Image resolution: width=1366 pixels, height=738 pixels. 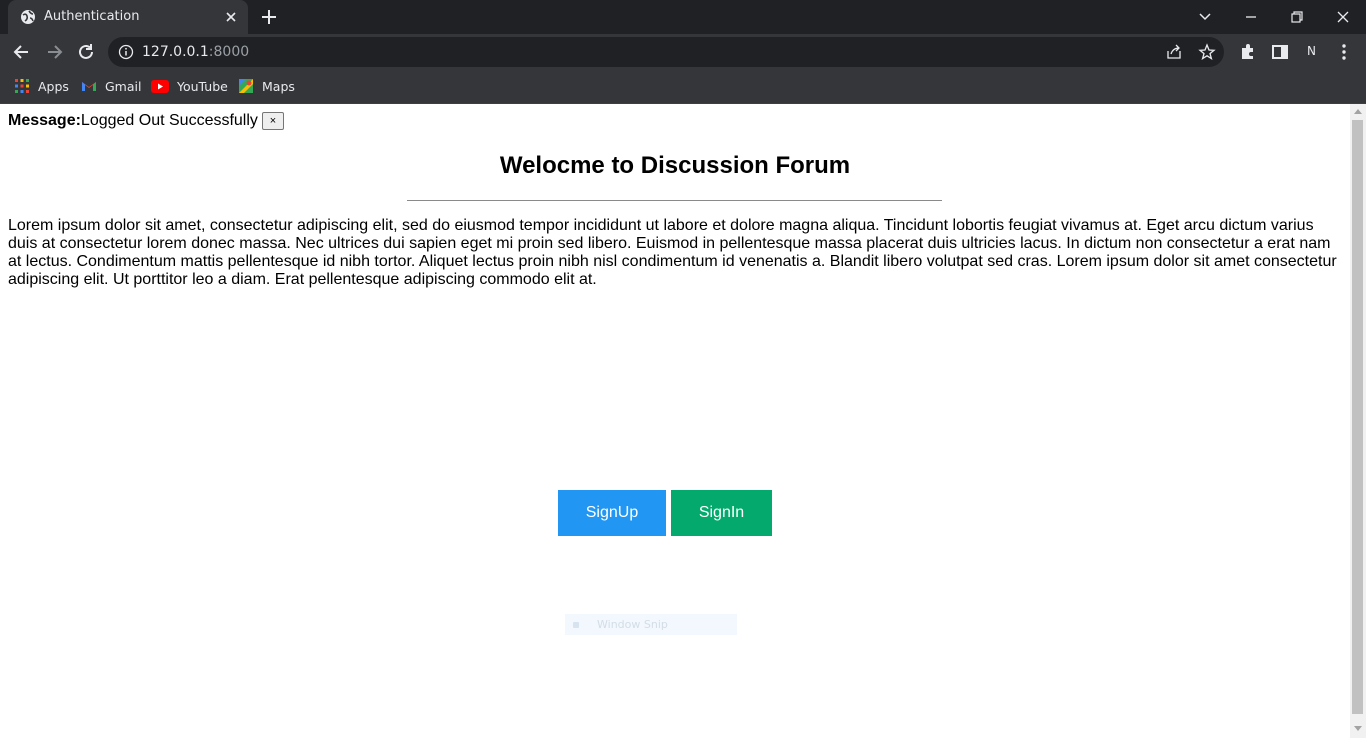 I want to click on message-label: Message:, so click(x=44, y=121).